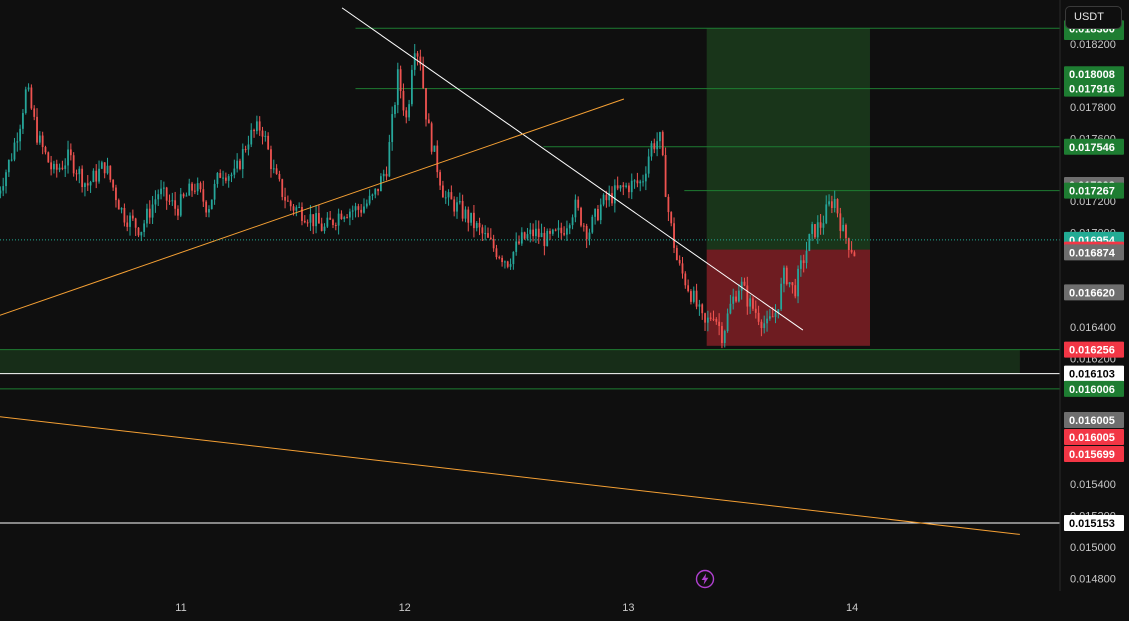  What do you see at coordinates (180, 608) in the screenshot?
I see `time-tick-label: 11` at bounding box center [180, 608].